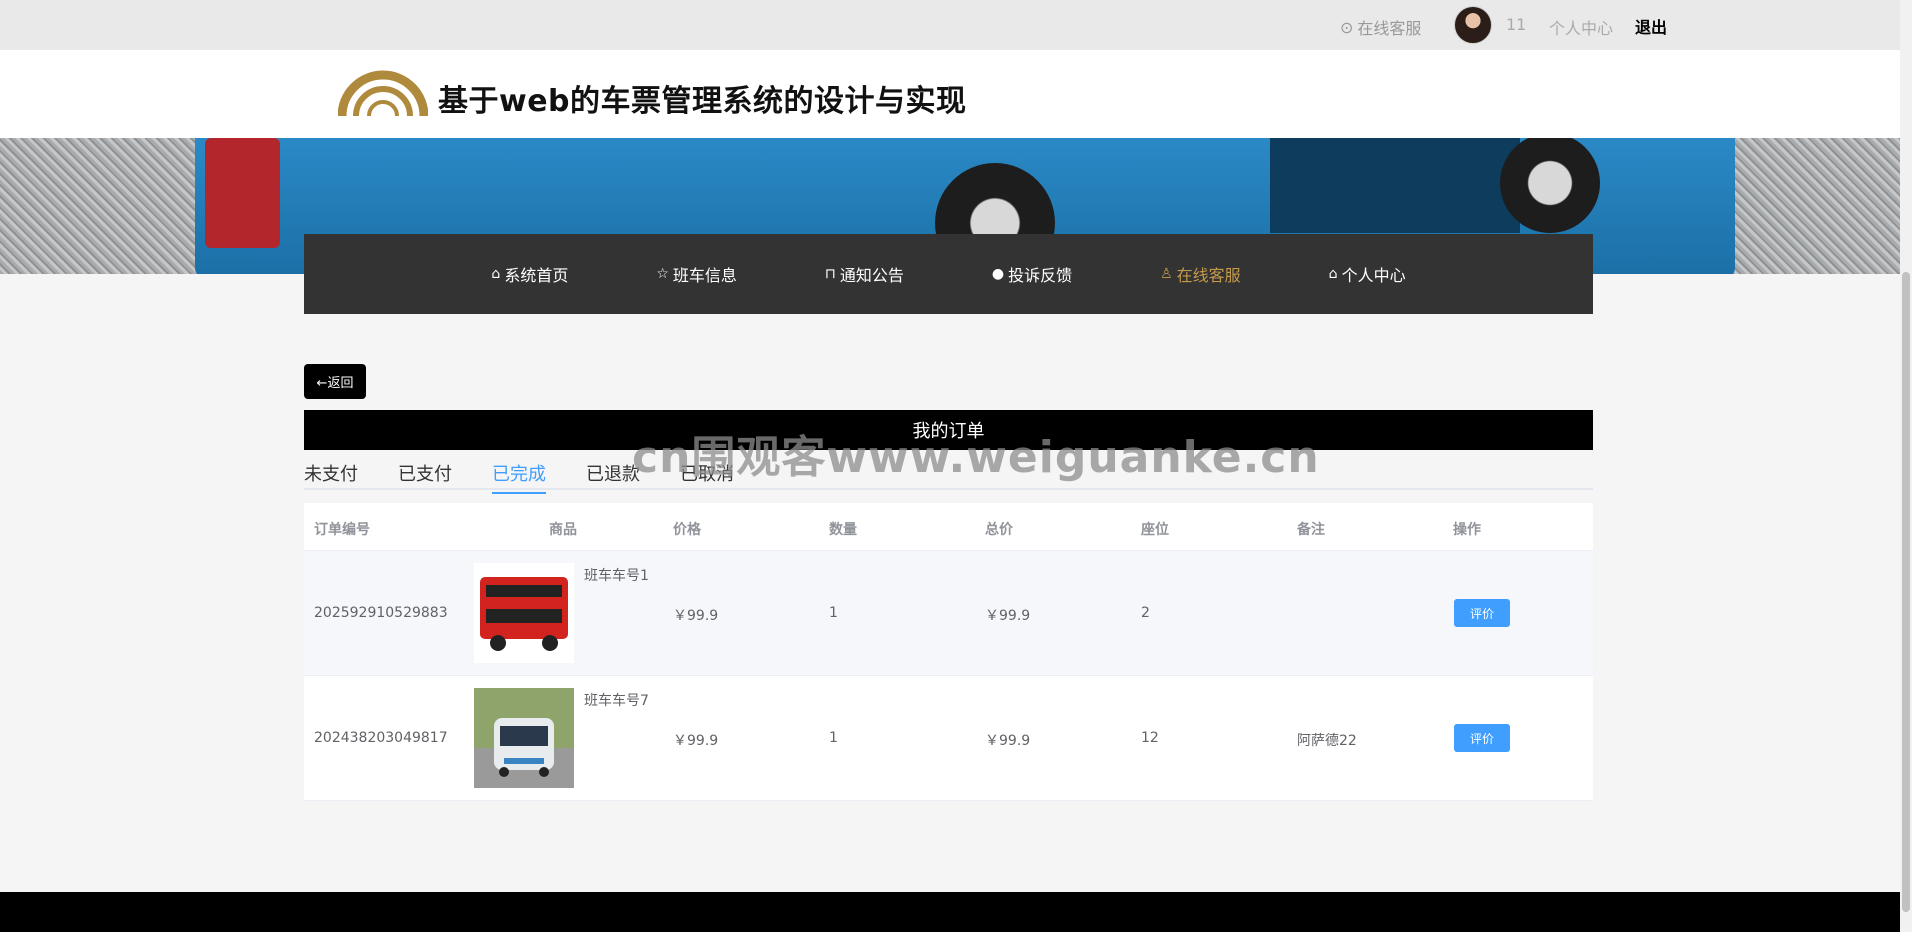 The height and width of the screenshot is (932, 1912). I want to click on order-no: 202438203049817, so click(381, 738).